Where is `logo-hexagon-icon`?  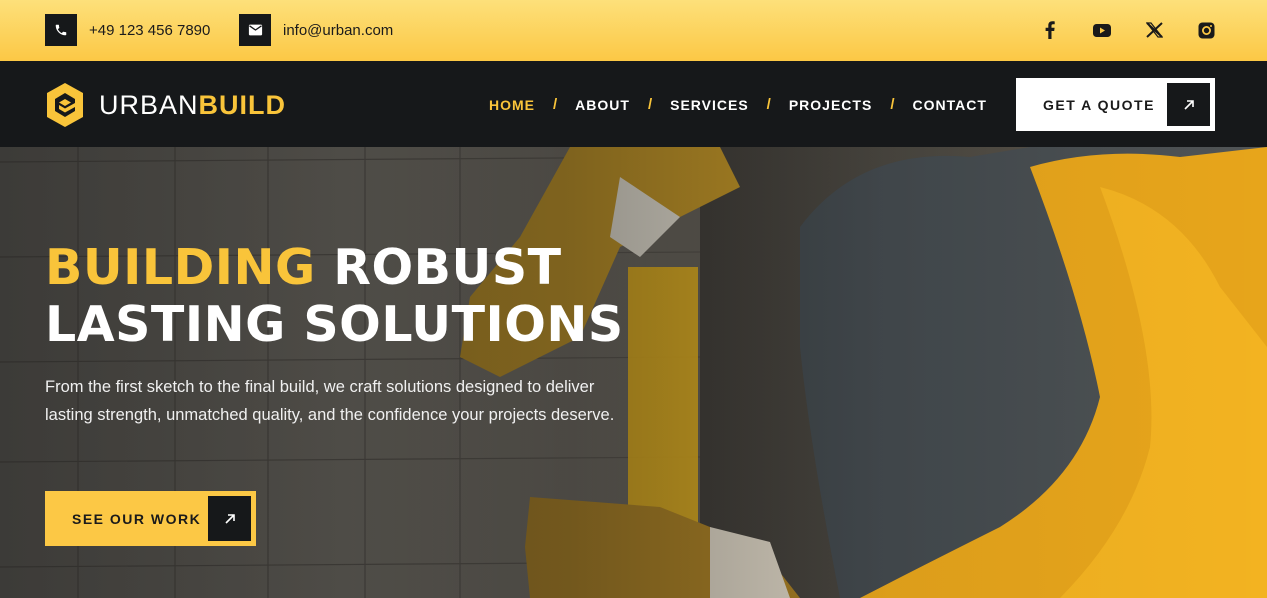
logo-hexagon-icon is located at coordinates (65, 105).